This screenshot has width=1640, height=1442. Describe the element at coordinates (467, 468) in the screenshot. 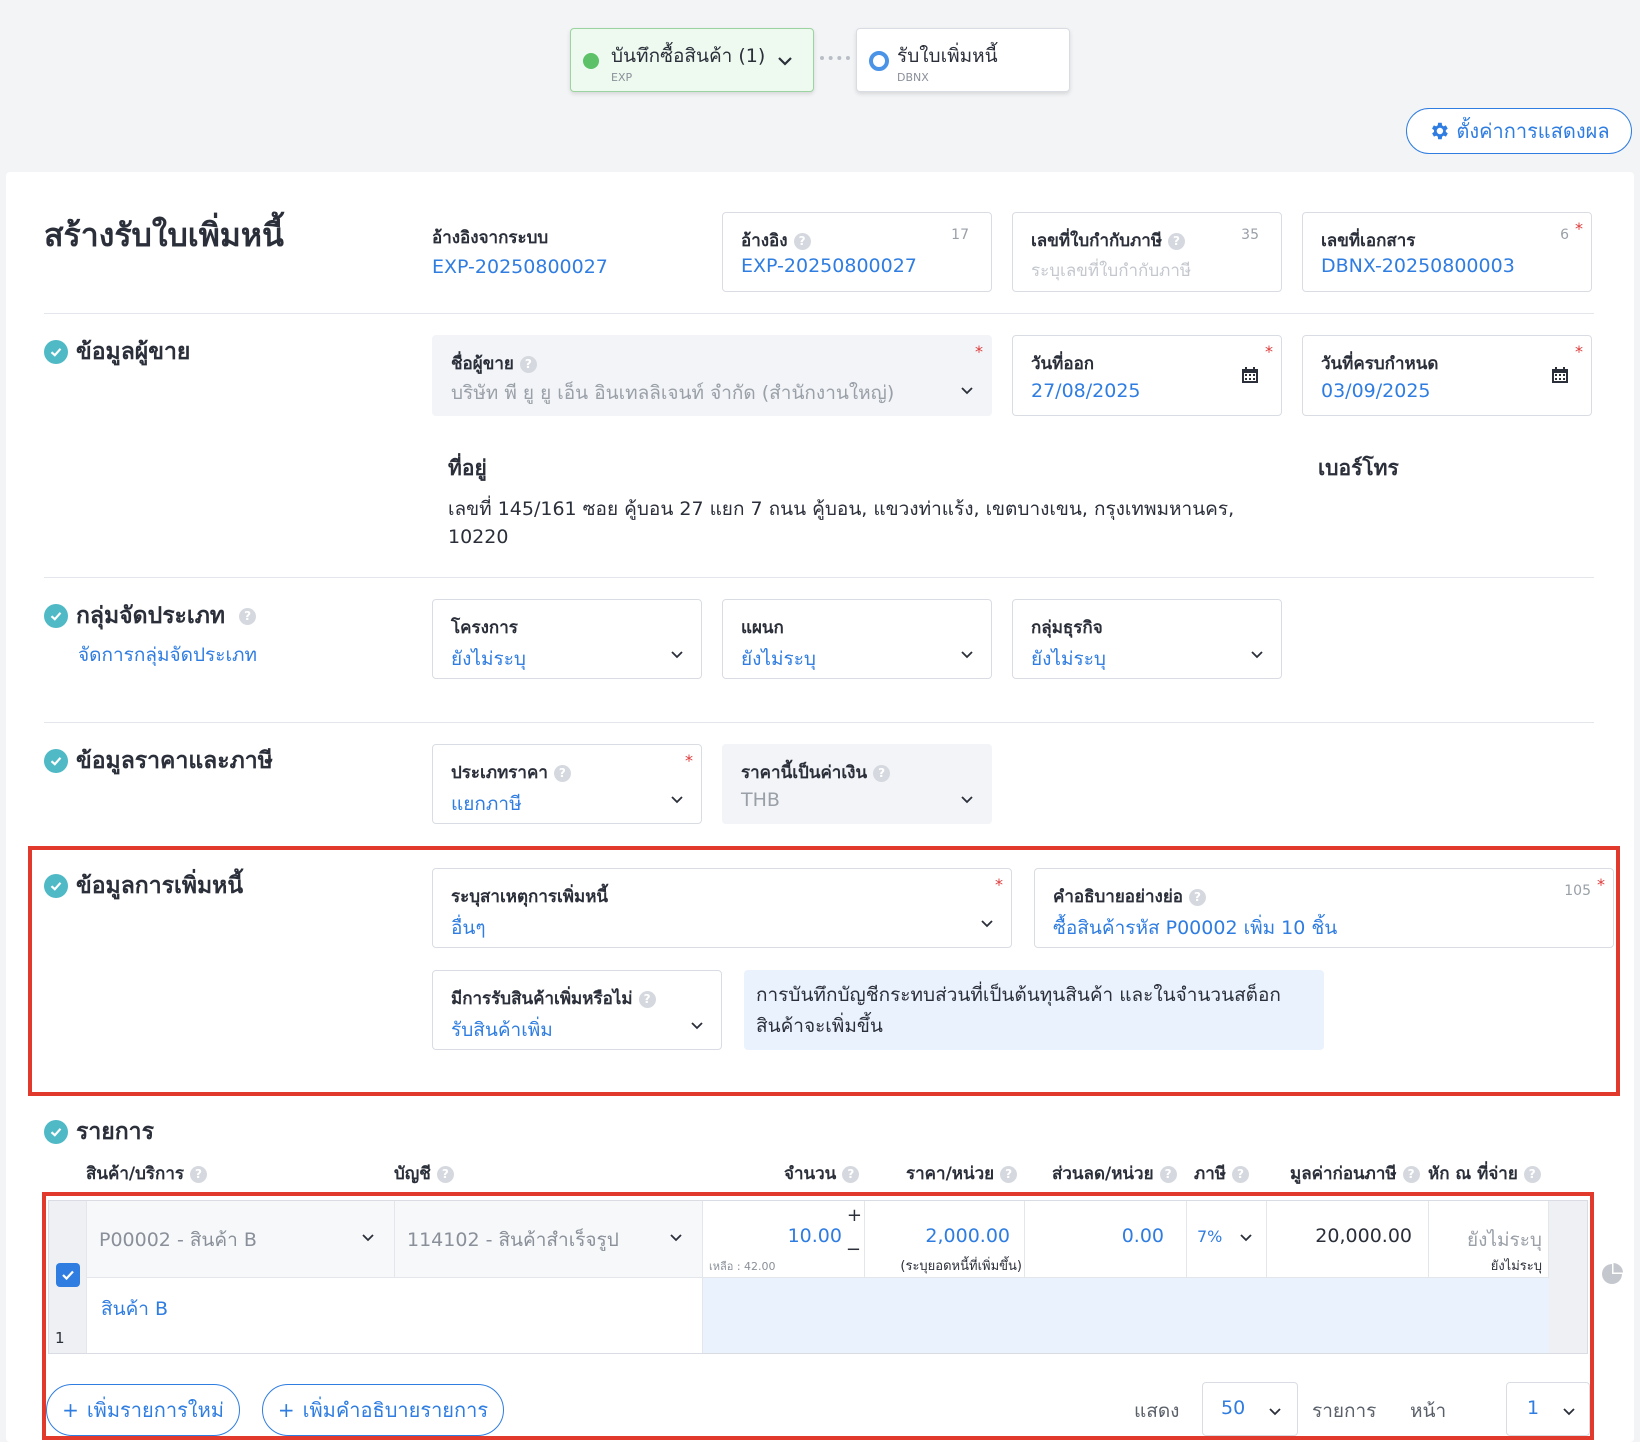

I see `address-label: ที่อยู่` at that location.